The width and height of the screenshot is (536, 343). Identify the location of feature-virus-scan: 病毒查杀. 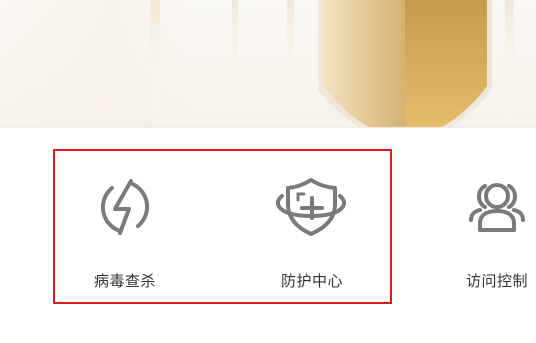
(125, 233).